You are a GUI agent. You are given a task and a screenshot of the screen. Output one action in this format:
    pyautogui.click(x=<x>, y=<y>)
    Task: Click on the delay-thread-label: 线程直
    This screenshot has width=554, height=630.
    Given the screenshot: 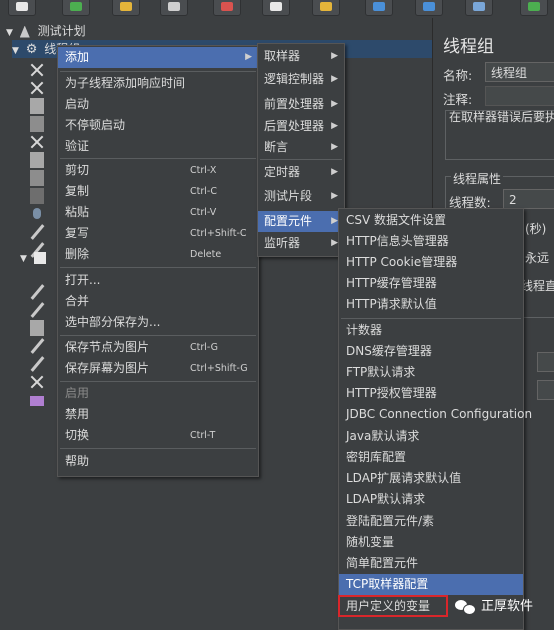 What is the action you would take?
    pyautogui.click(x=537, y=286)
    